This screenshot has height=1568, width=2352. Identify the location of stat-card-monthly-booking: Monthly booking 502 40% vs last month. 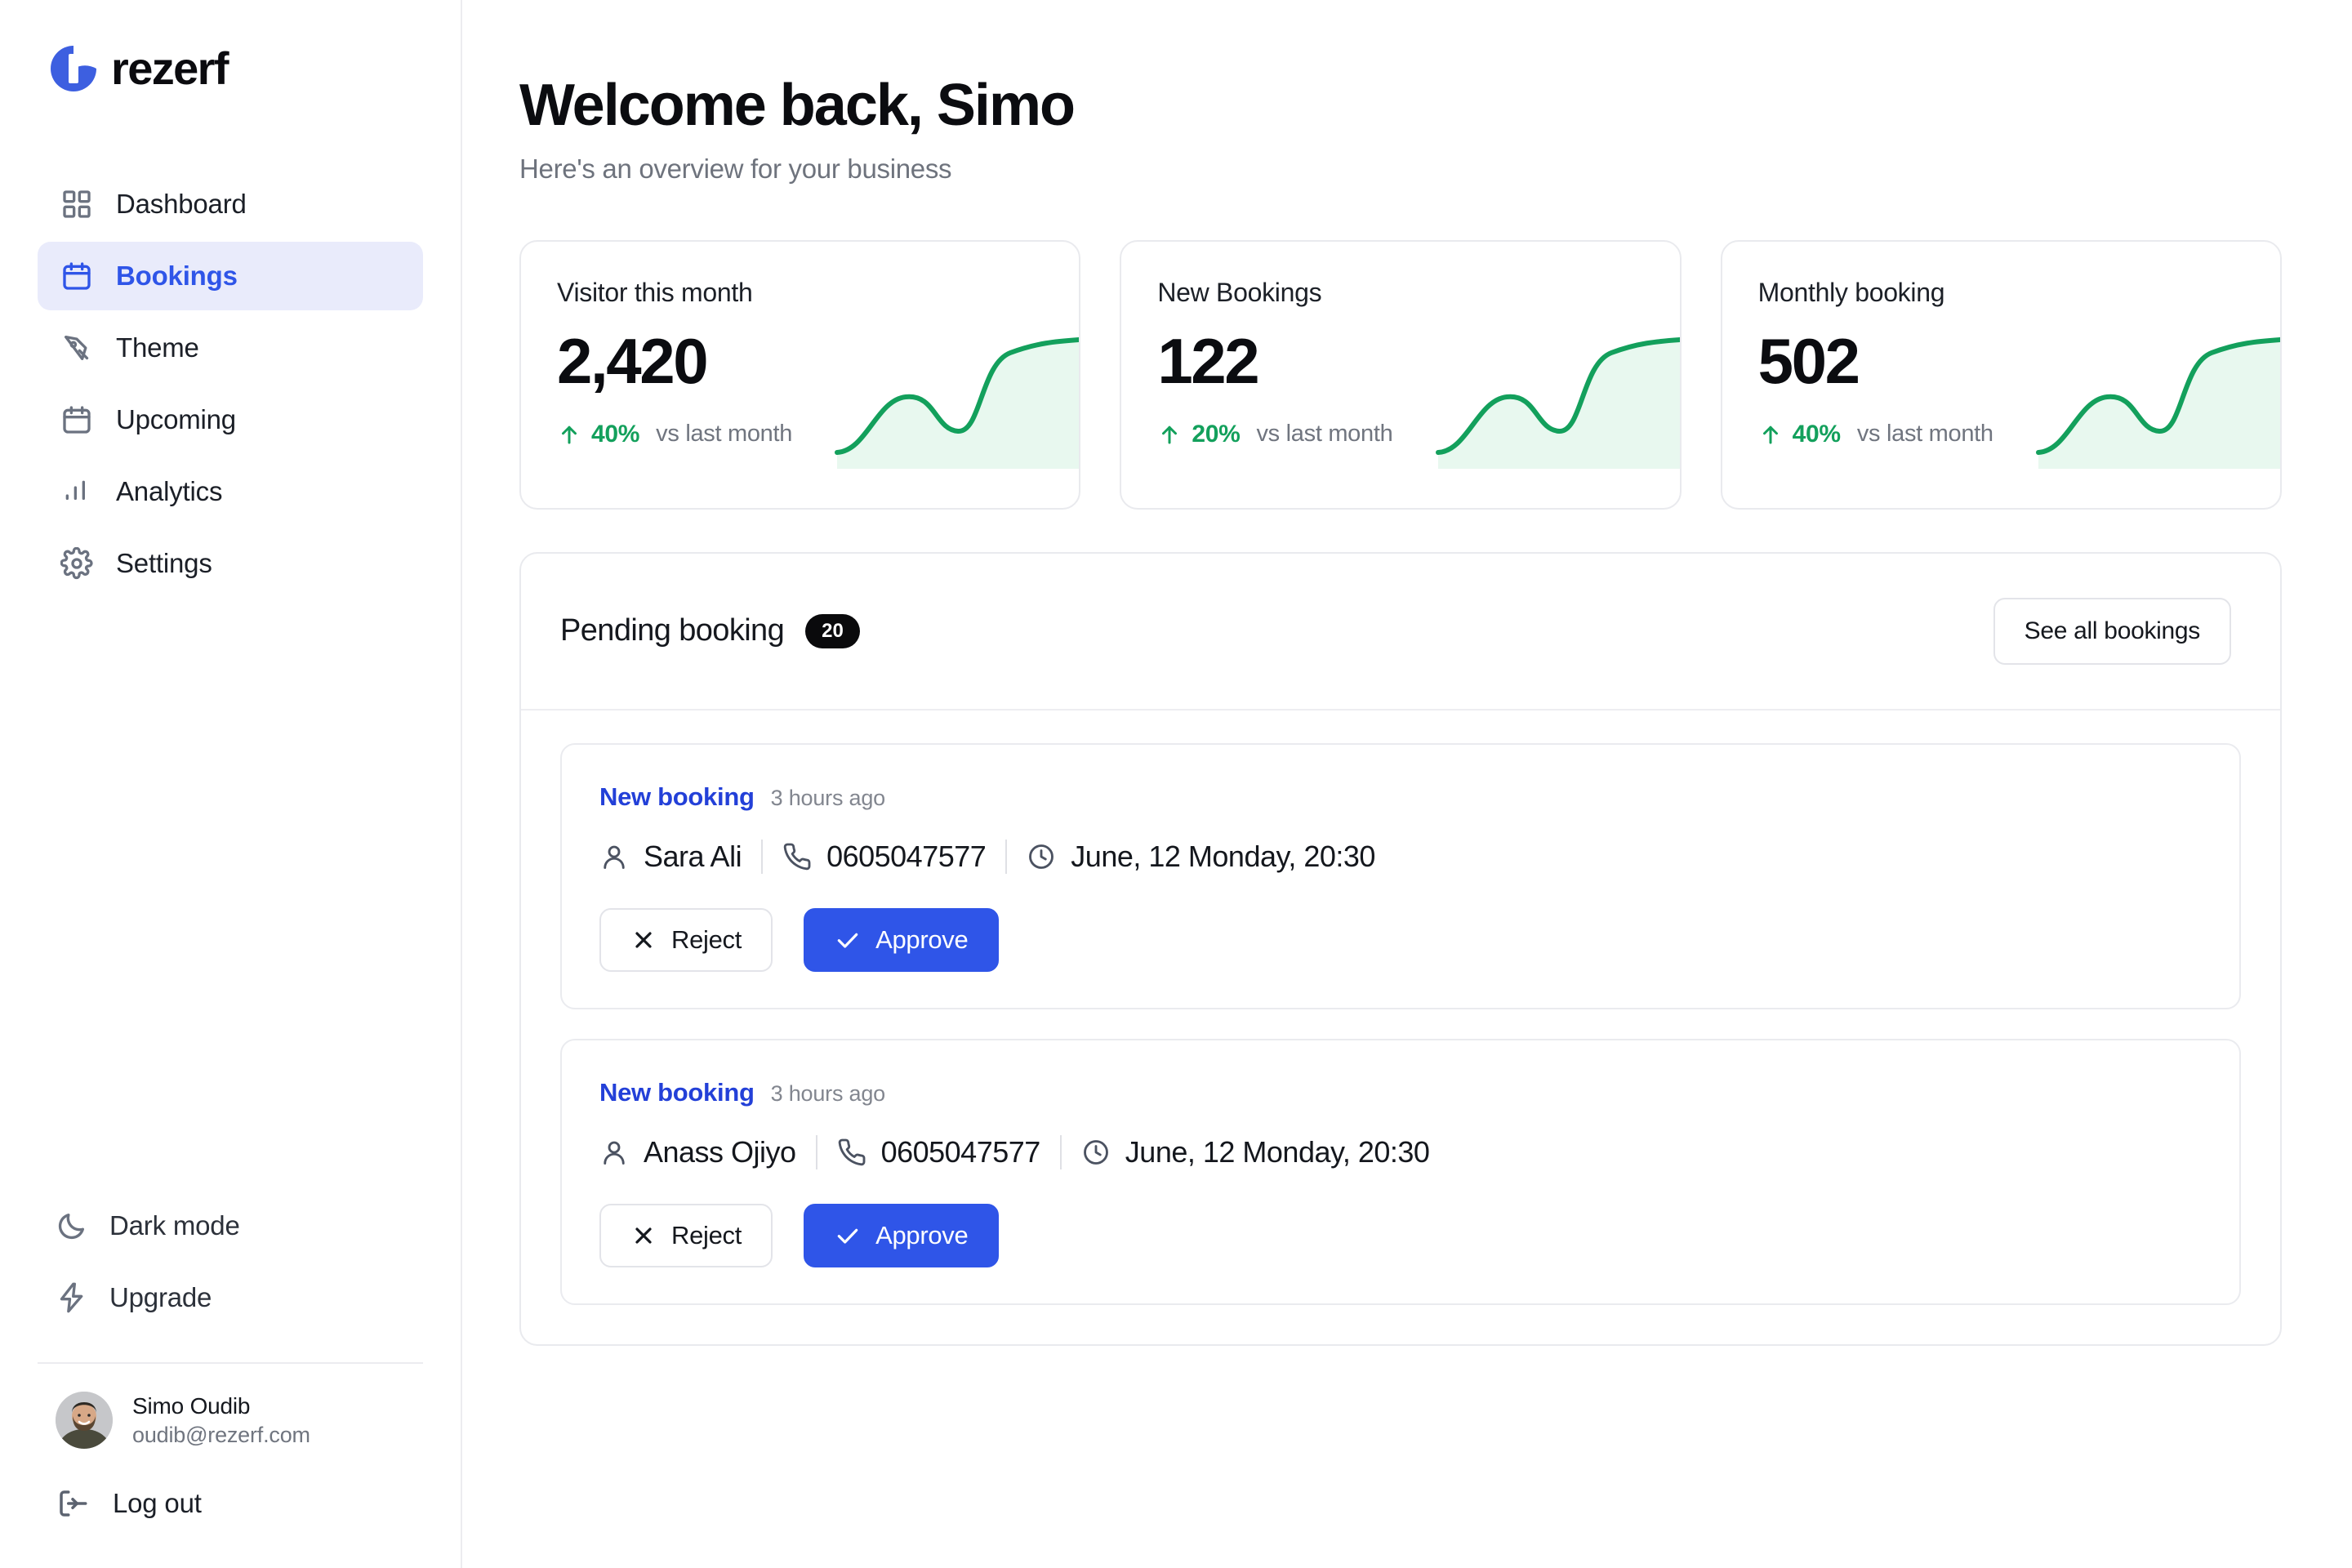
(2001, 374).